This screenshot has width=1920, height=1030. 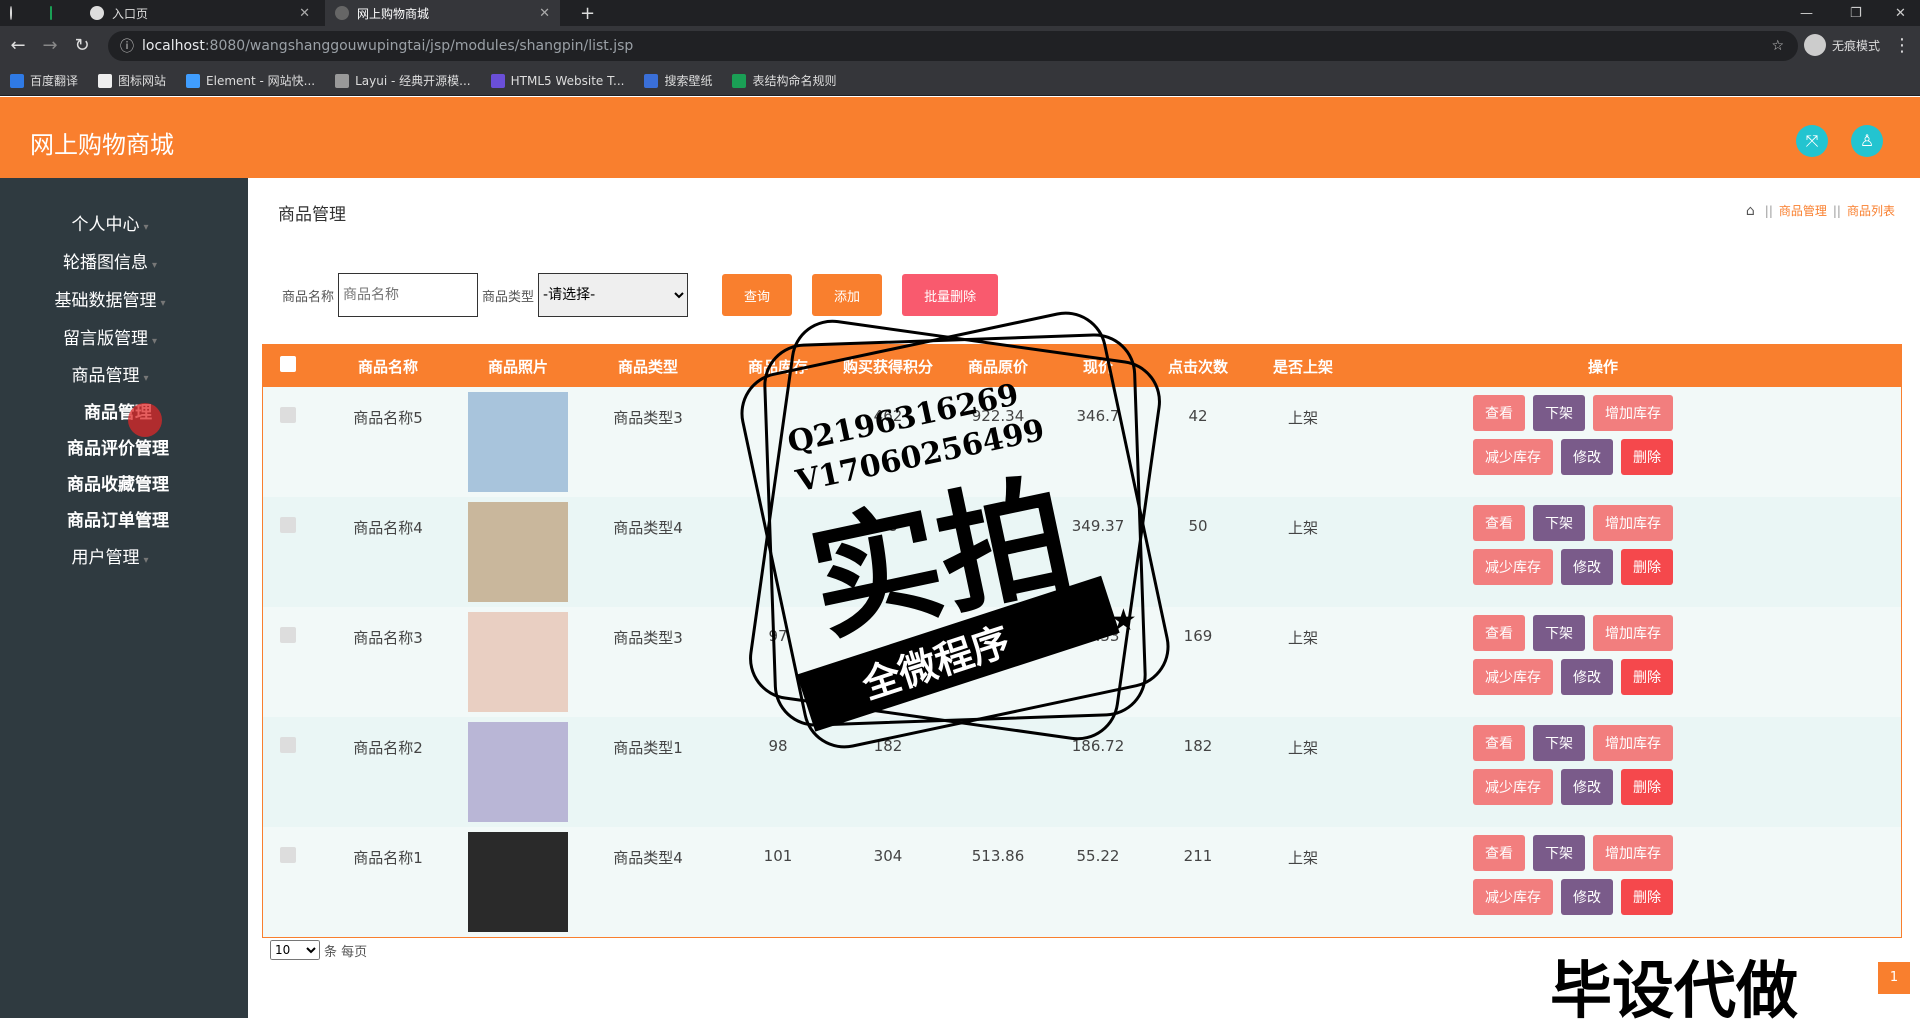 What do you see at coordinates (1856, 13) in the screenshot?
I see `restore-icon: ❐` at bounding box center [1856, 13].